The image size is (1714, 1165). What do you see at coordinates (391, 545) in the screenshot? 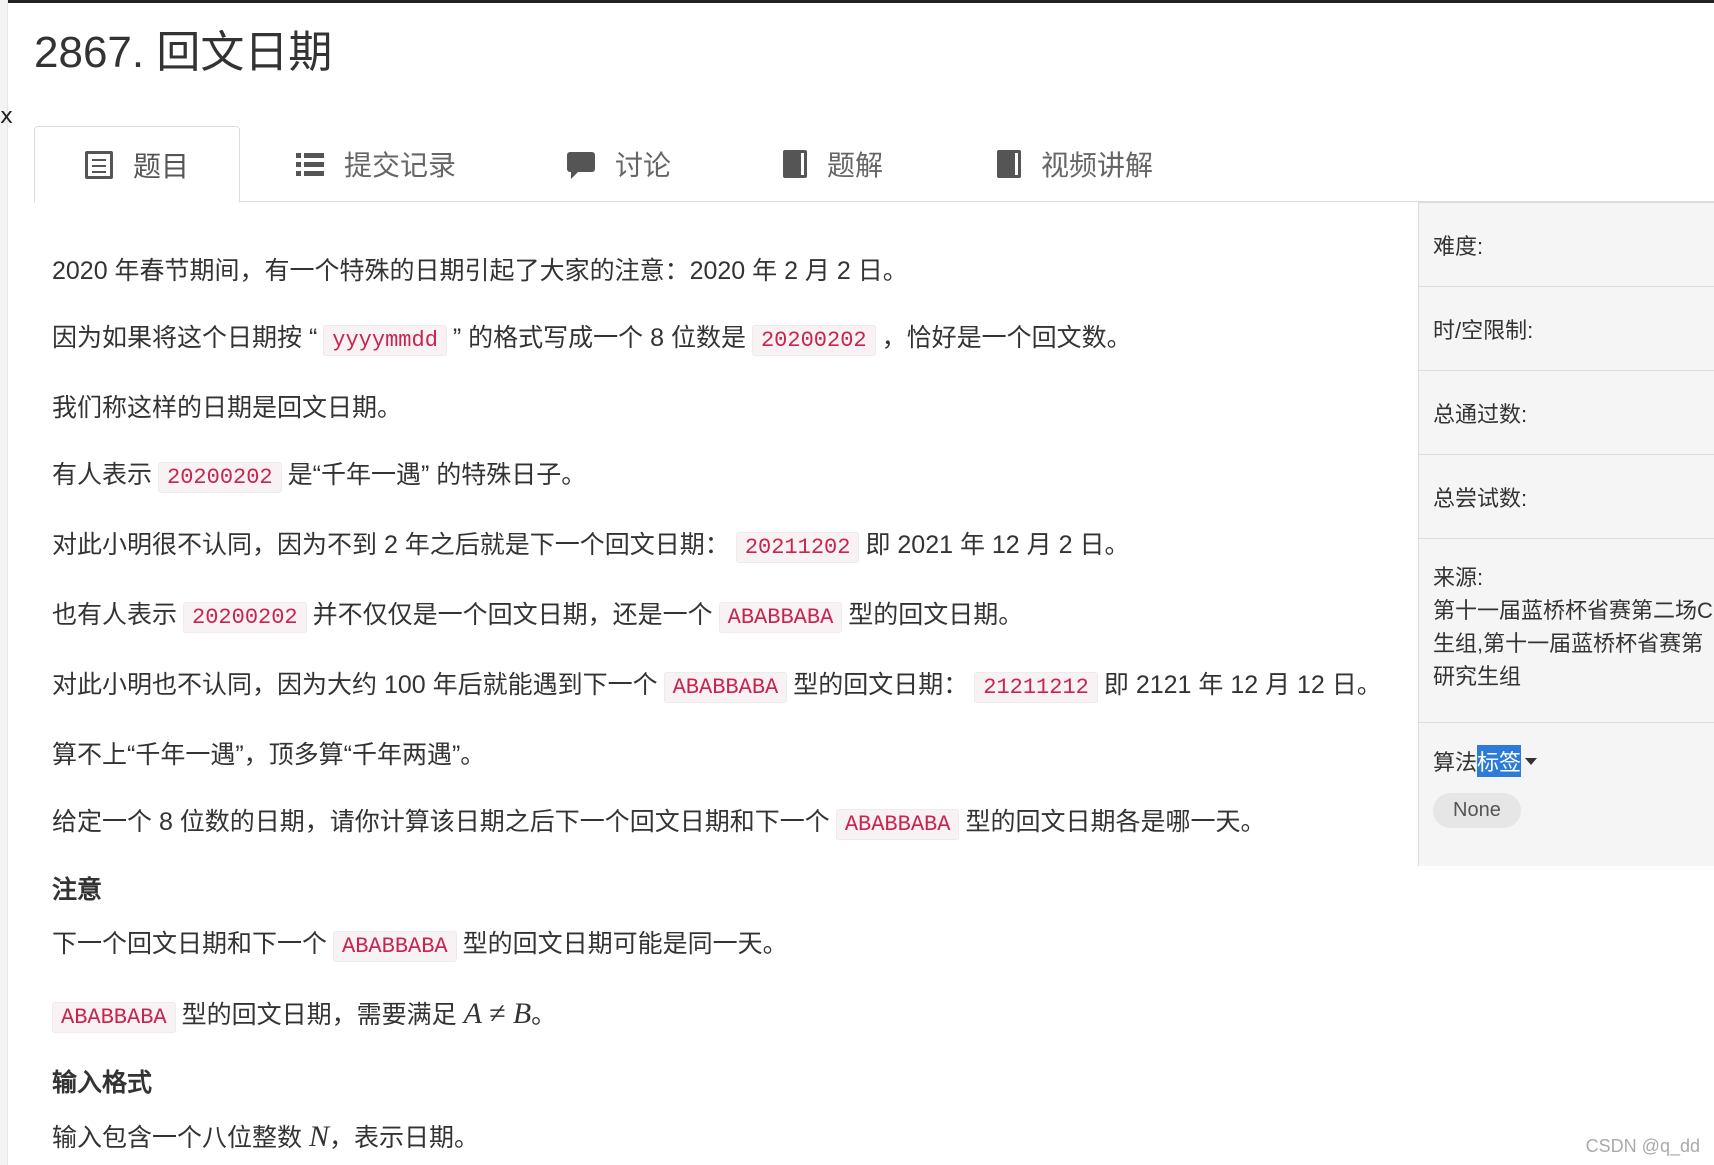
I see `text: 对此小明很不认同，因为不到 2 年之后就是下一个回文日期：` at bounding box center [391, 545].